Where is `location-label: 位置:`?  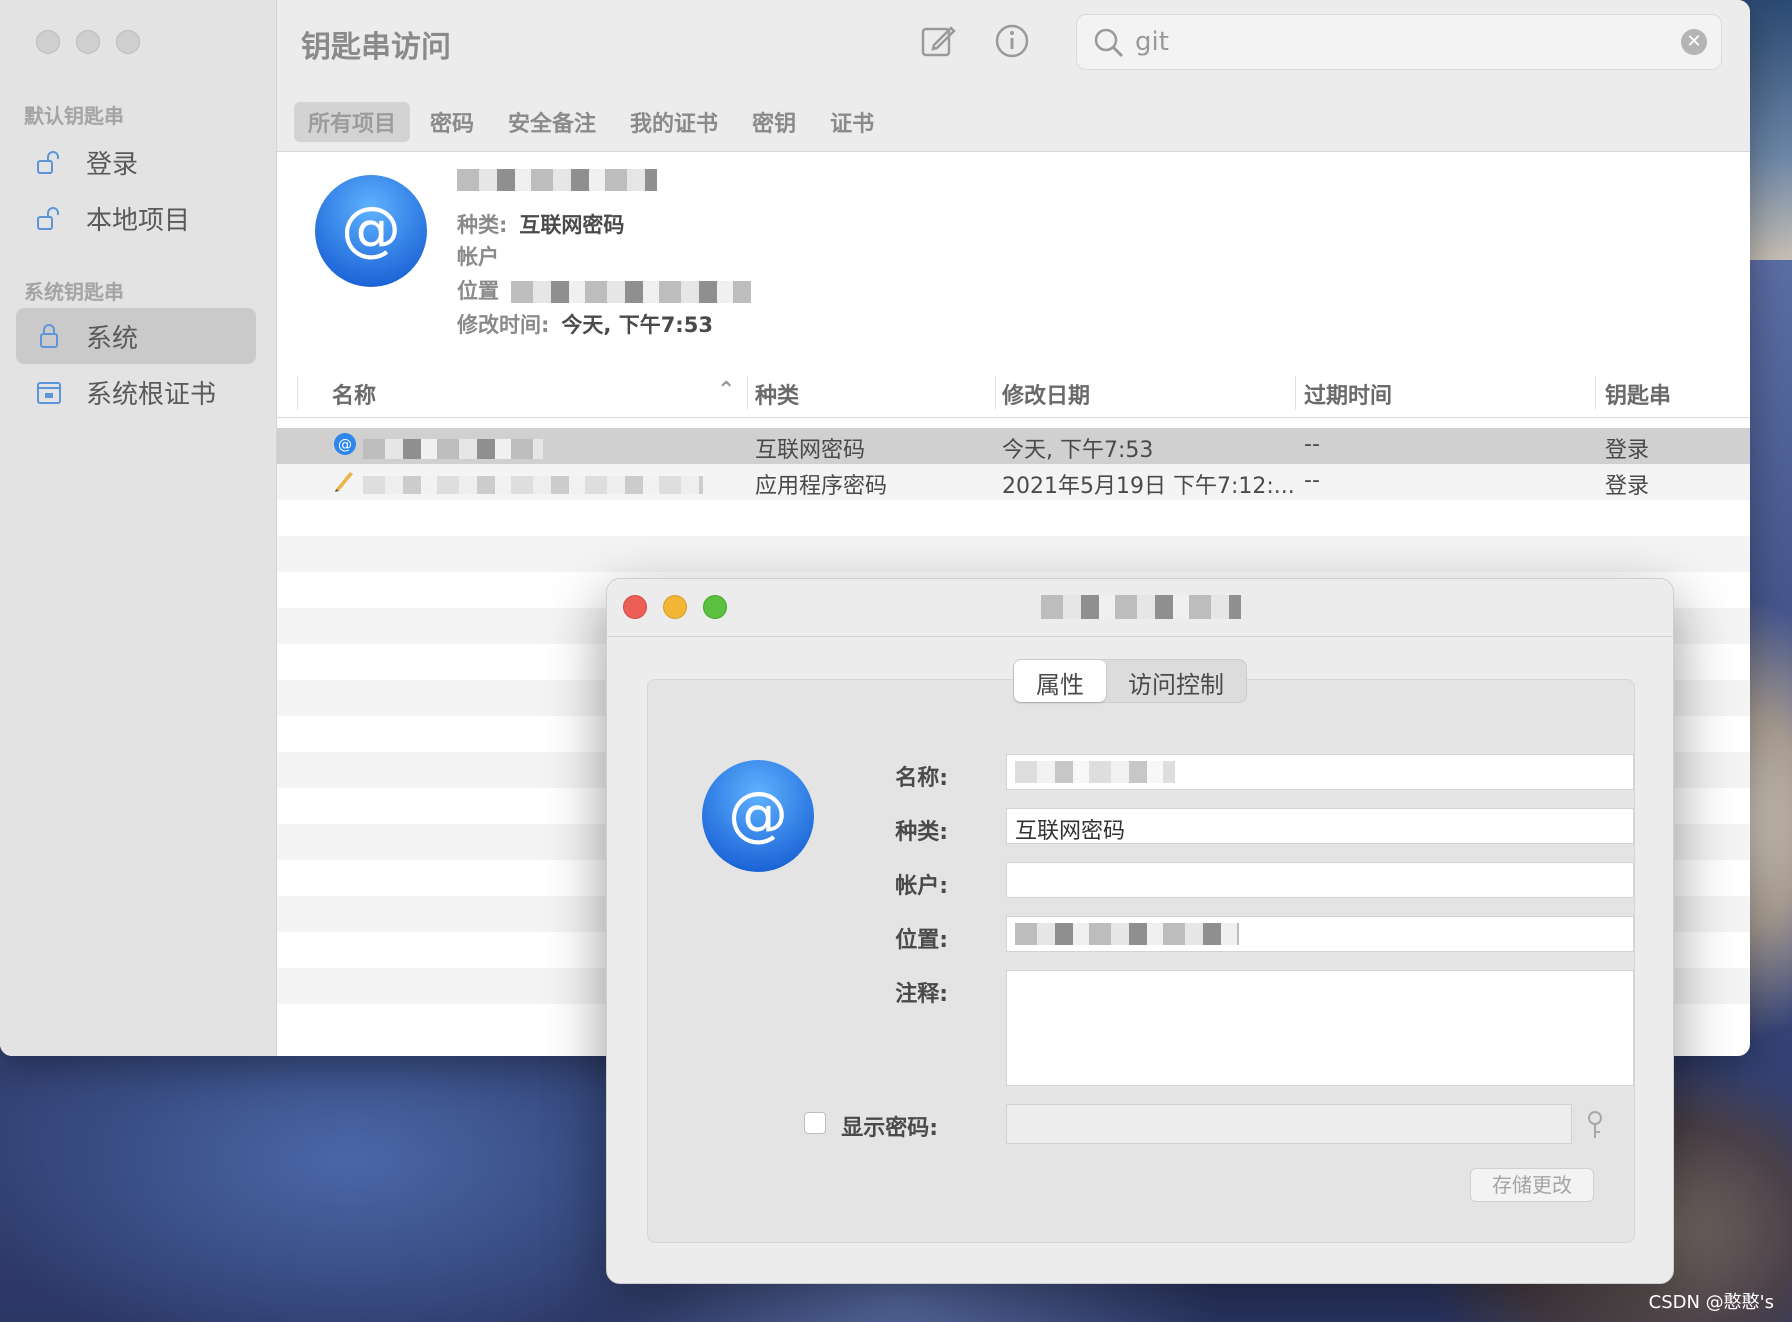 location-label: 位置: is located at coordinates (921, 940).